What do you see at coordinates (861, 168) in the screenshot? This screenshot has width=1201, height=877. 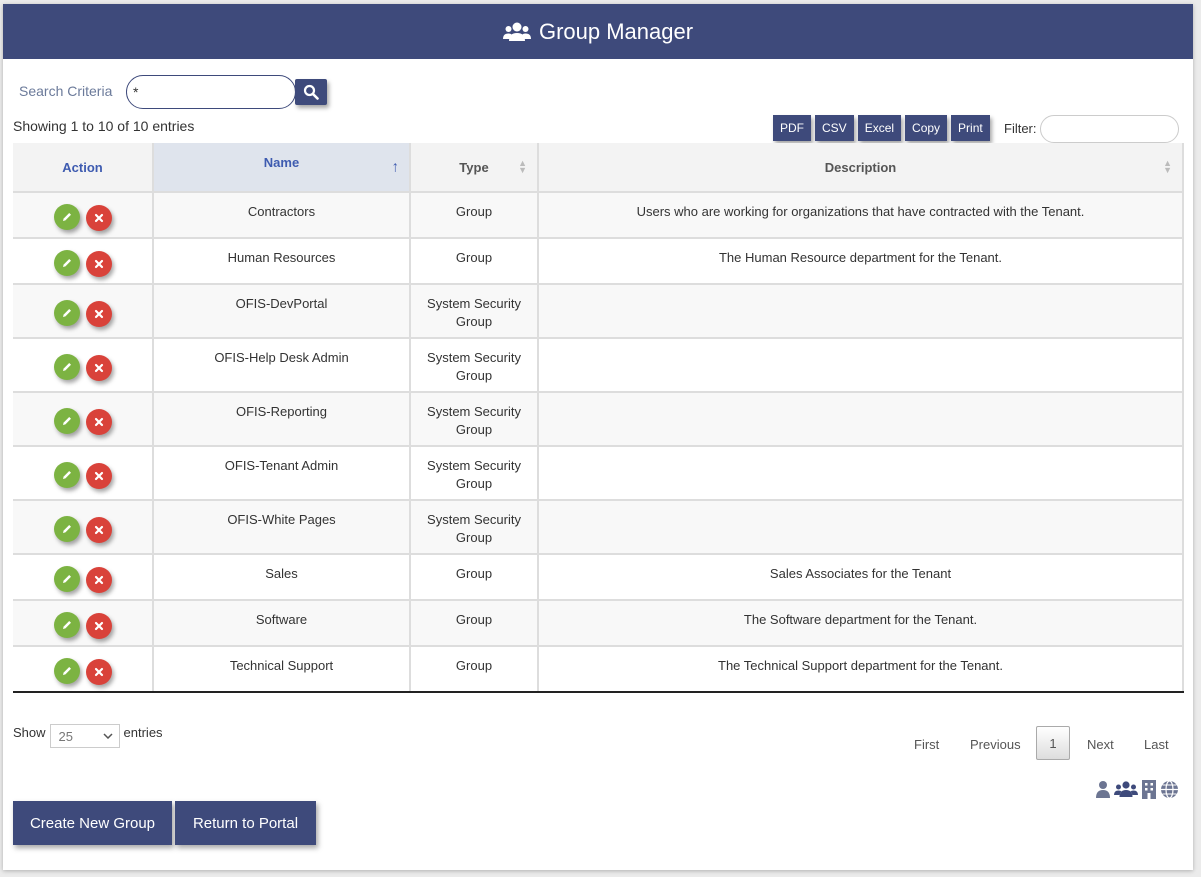 I see `column-header-description: Description ▲ ▼` at bounding box center [861, 168].